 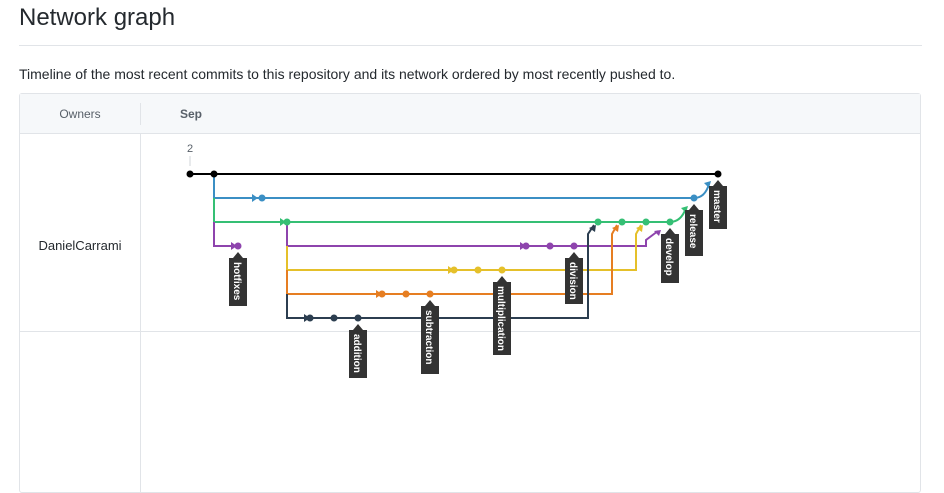 What do you see at coordinates (190, 149) in the screenshot?
I see `day-tick-label: 2` at bounding box center [190, 149].